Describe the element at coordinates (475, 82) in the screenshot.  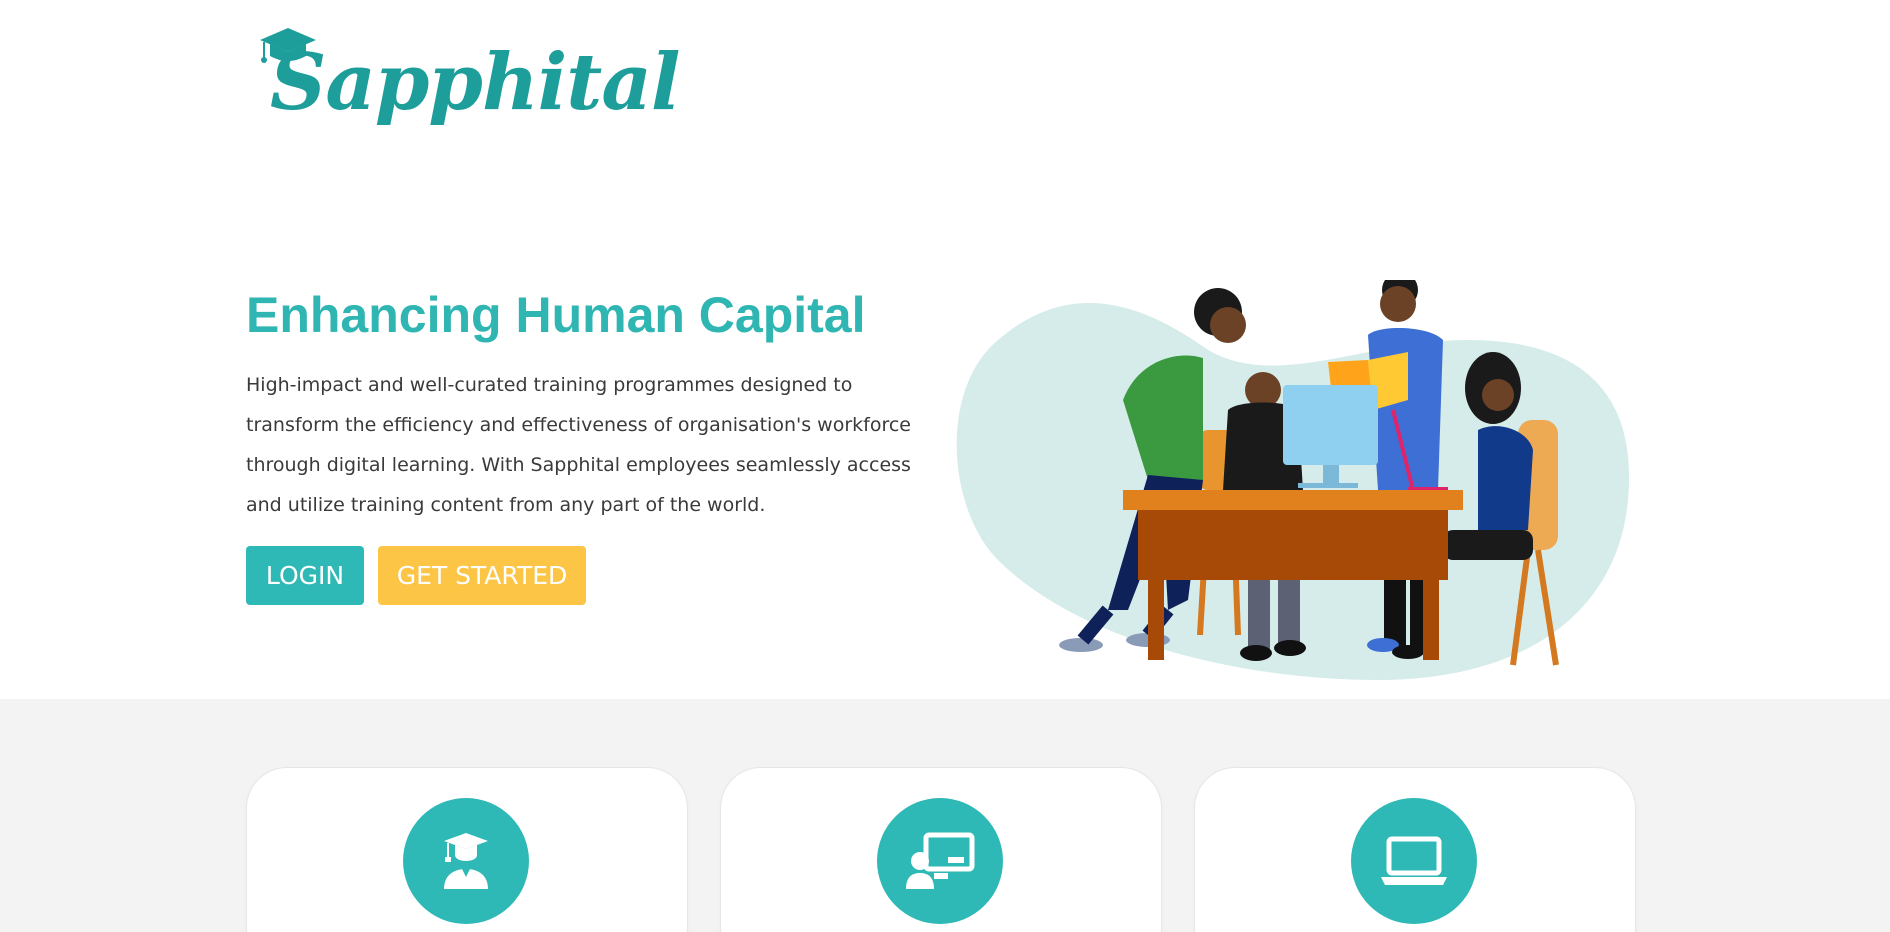
I see `brand-name: Sapphital` at that location.